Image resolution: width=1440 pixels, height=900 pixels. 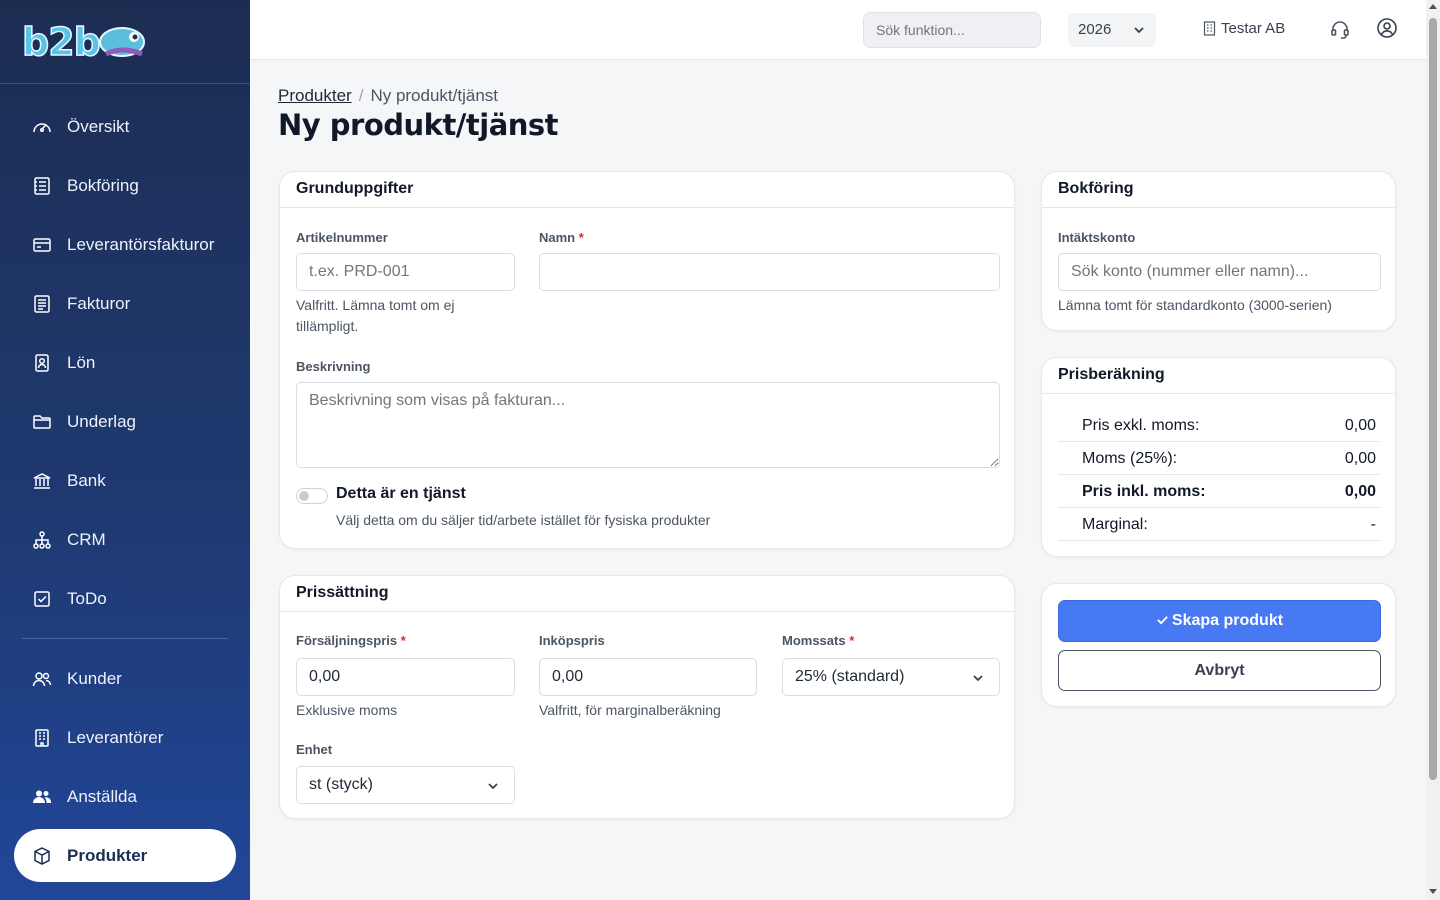 I want to click on unit-select: st (styck), so click(x=405, y=785).